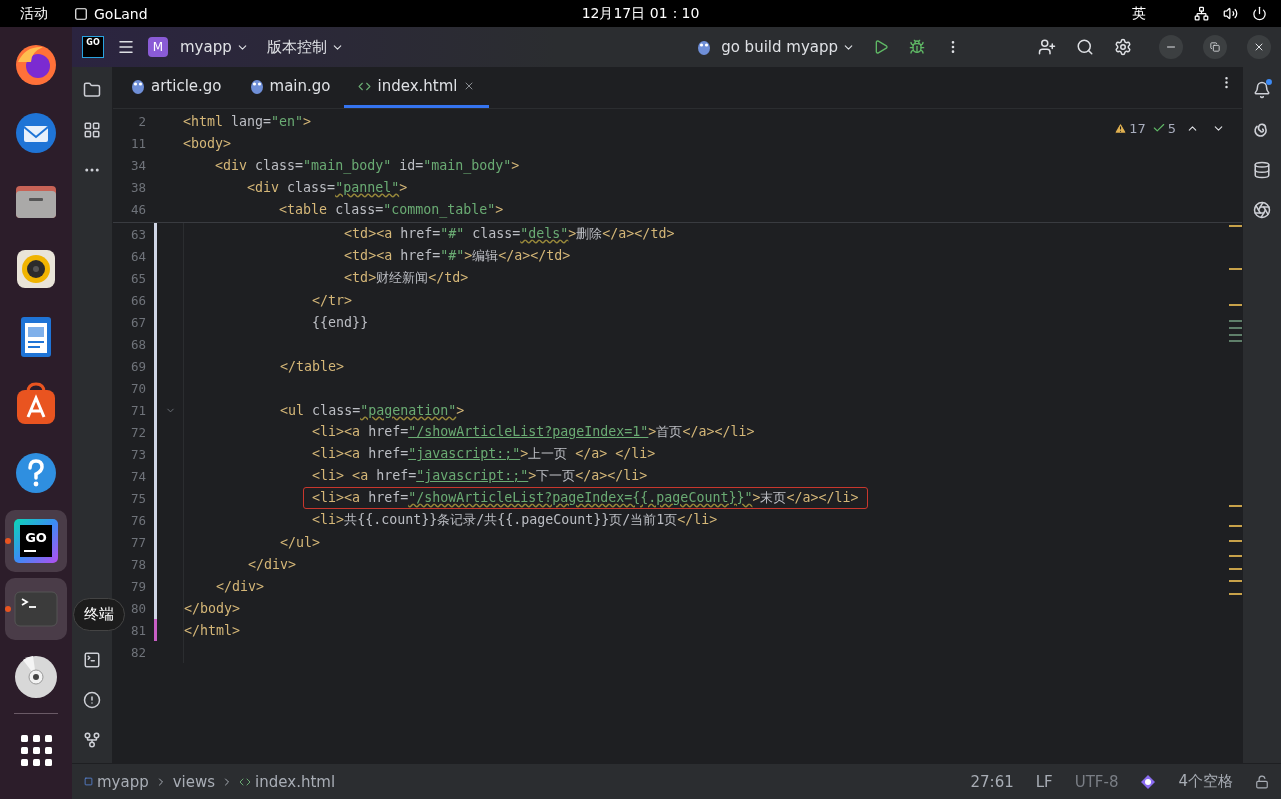 This screenshot has width=1281, height=799. Describe the element at coordinates (137, 630) in the screenshot. I see `line-number: 81` at that location.